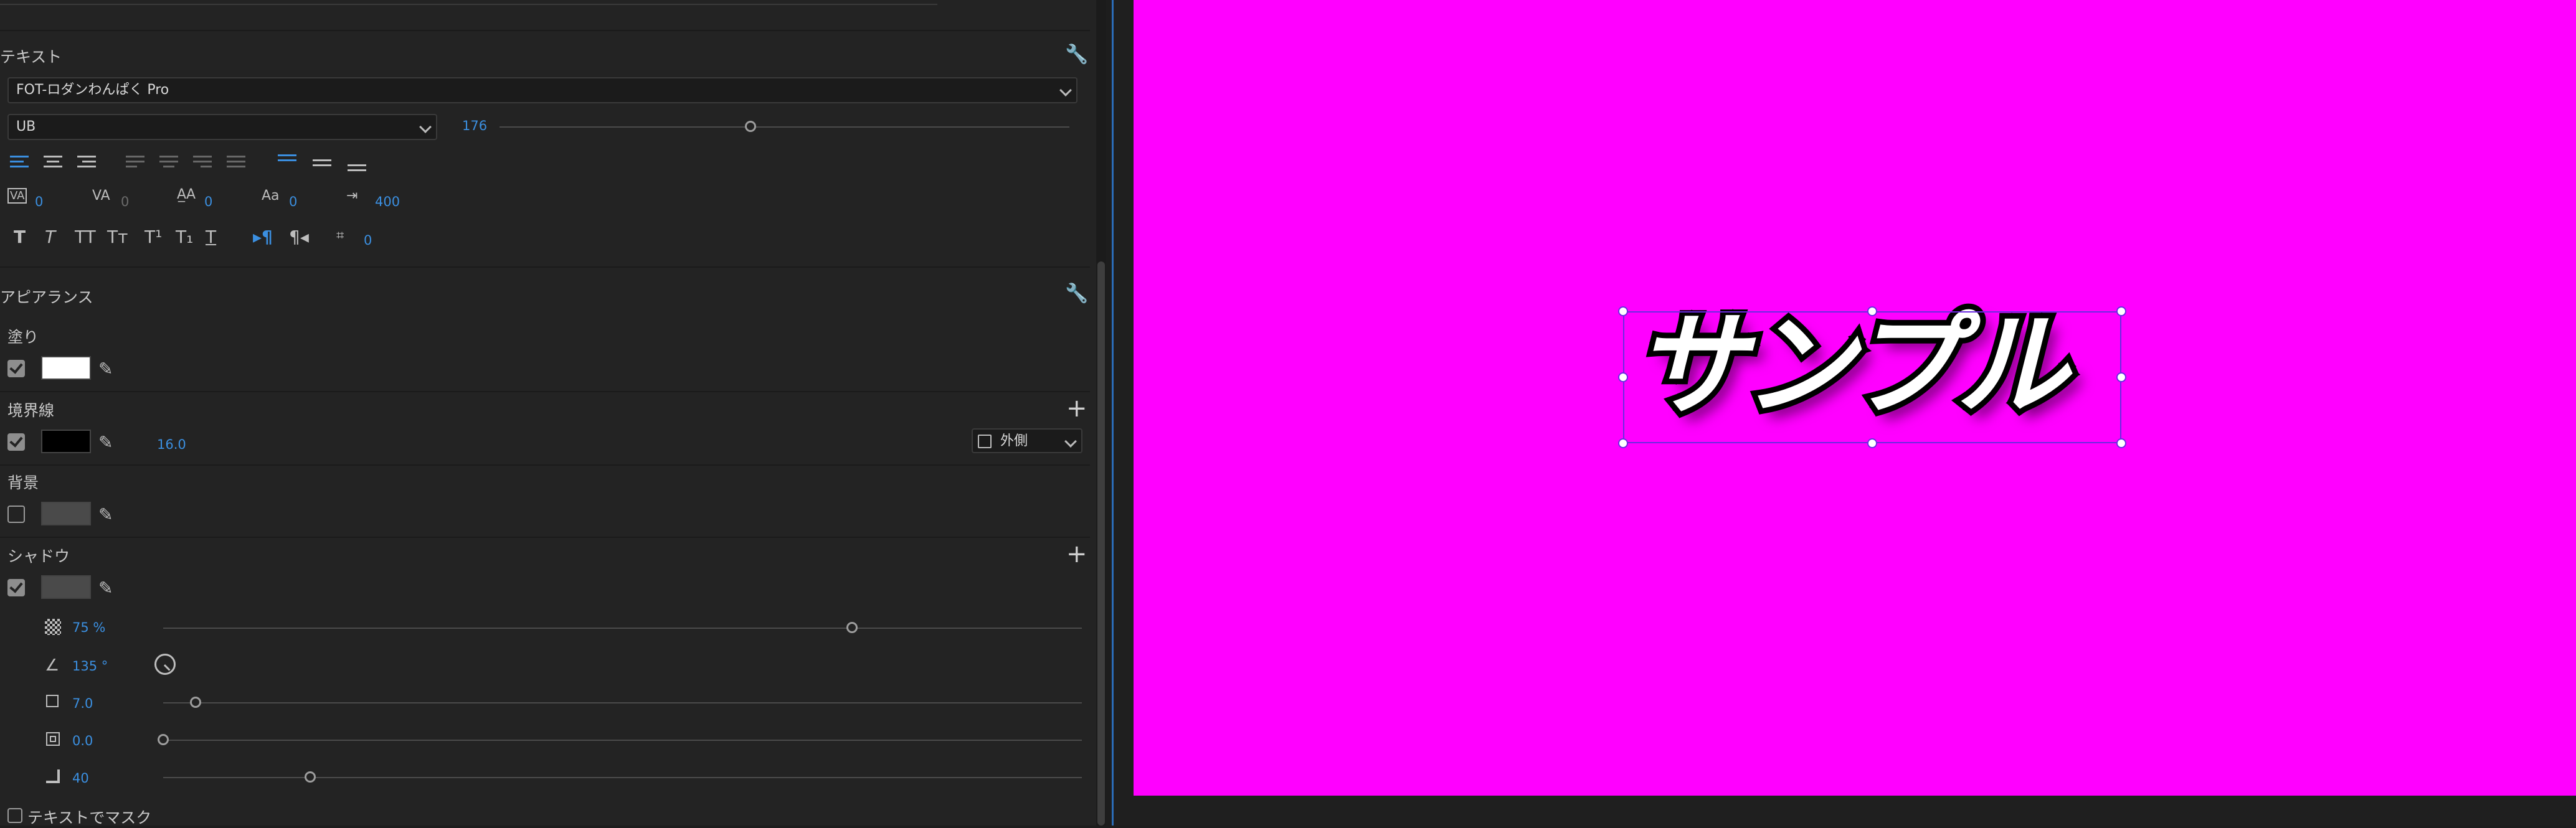 This screenshot has width=2576, height=828. I want to click on stroke-color-swatch, so click(66, 442).